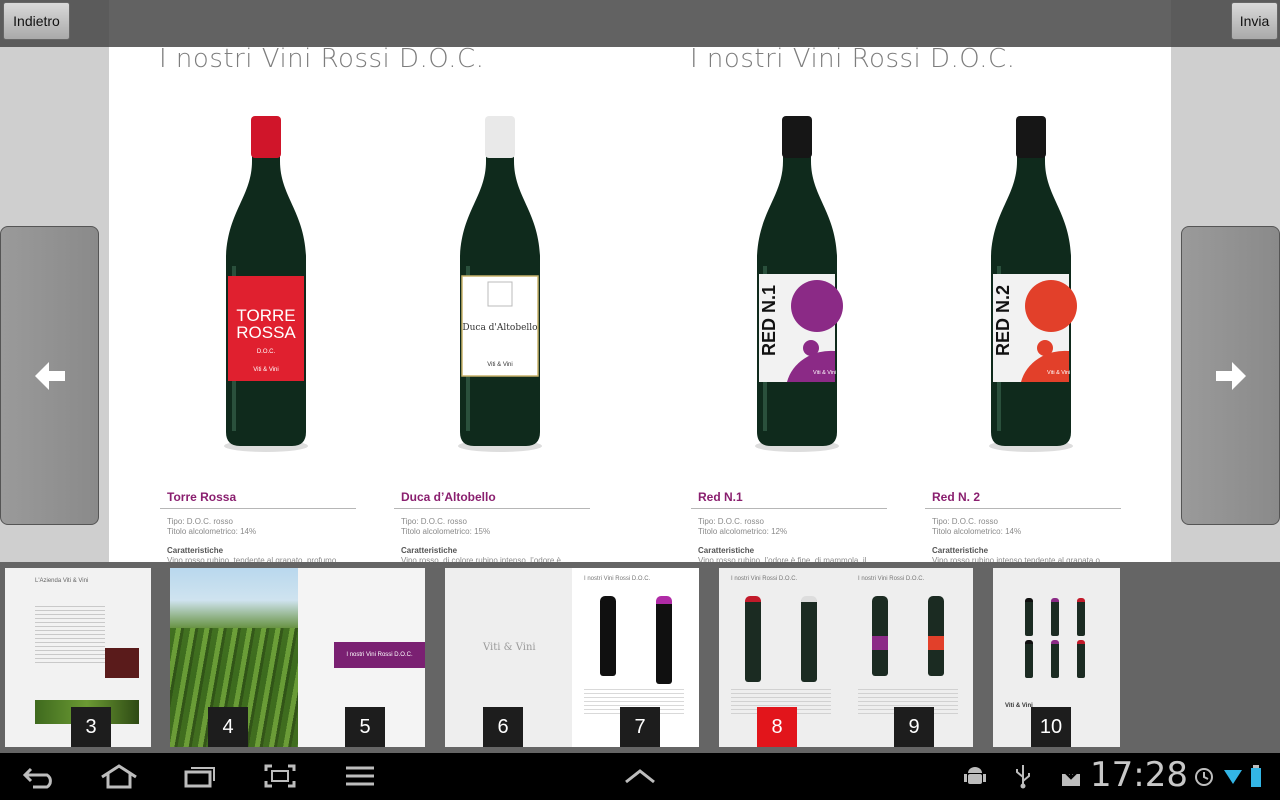 The image size is (1280, 800). Describe the element at coordinates (446, 531) in the screenshot. I see `wine-alcohol: Titolo alcolometrico: 15%` at that location.